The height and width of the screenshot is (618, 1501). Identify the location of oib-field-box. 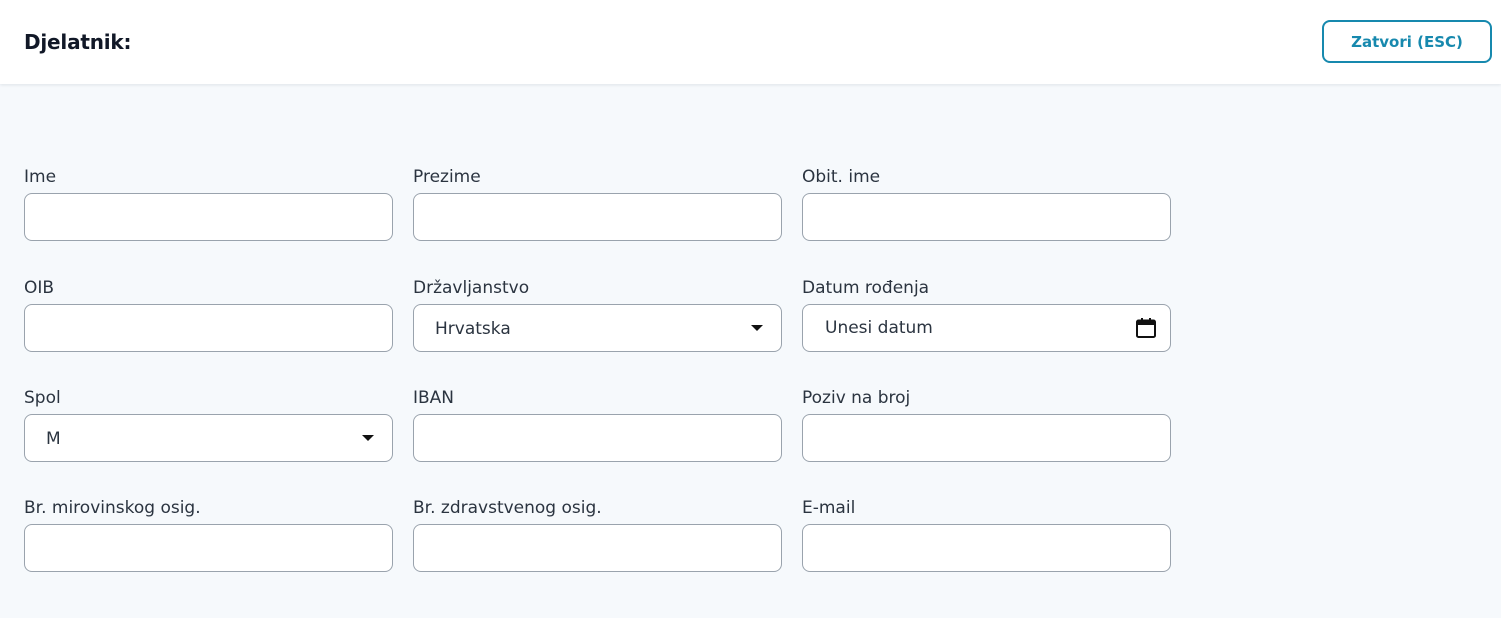
(208, 328).